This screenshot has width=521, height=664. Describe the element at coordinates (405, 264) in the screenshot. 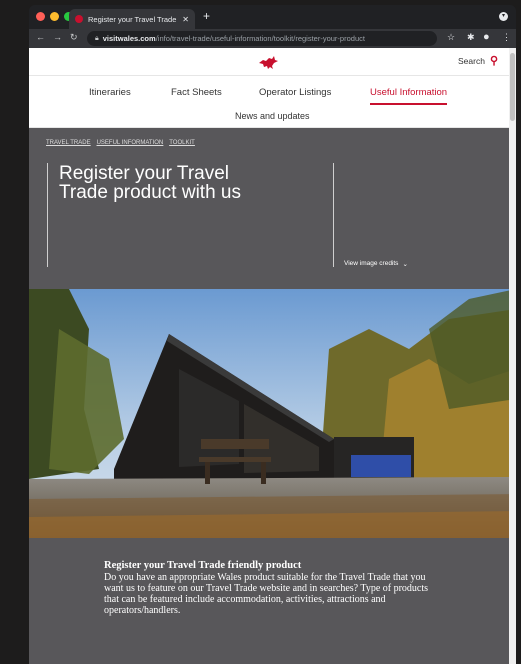

I see `chevron-down-icon: ⌄` at that location.